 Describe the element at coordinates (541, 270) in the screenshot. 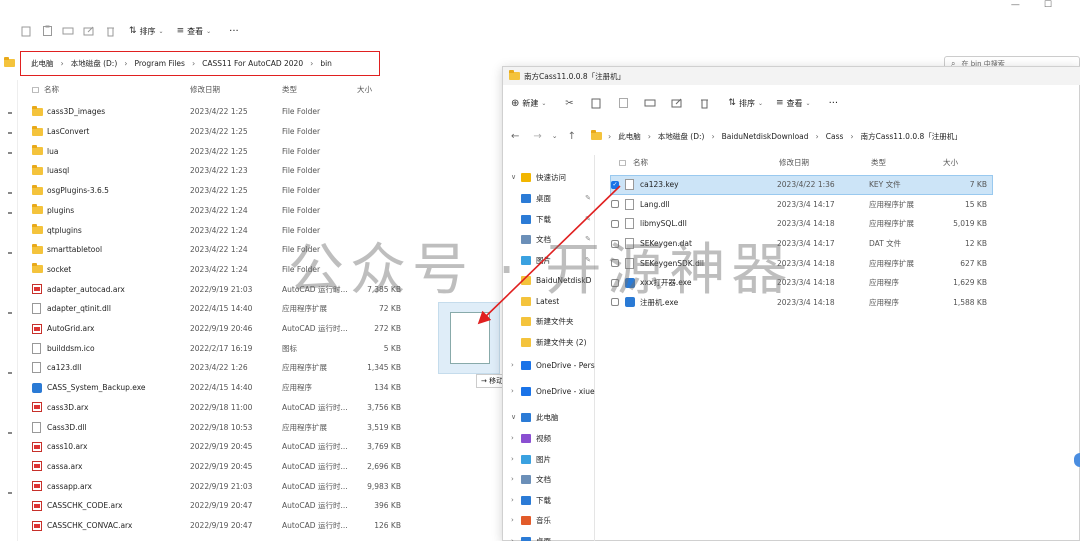

I see `watermark-text: 公众号 · 开源神器` at that location.